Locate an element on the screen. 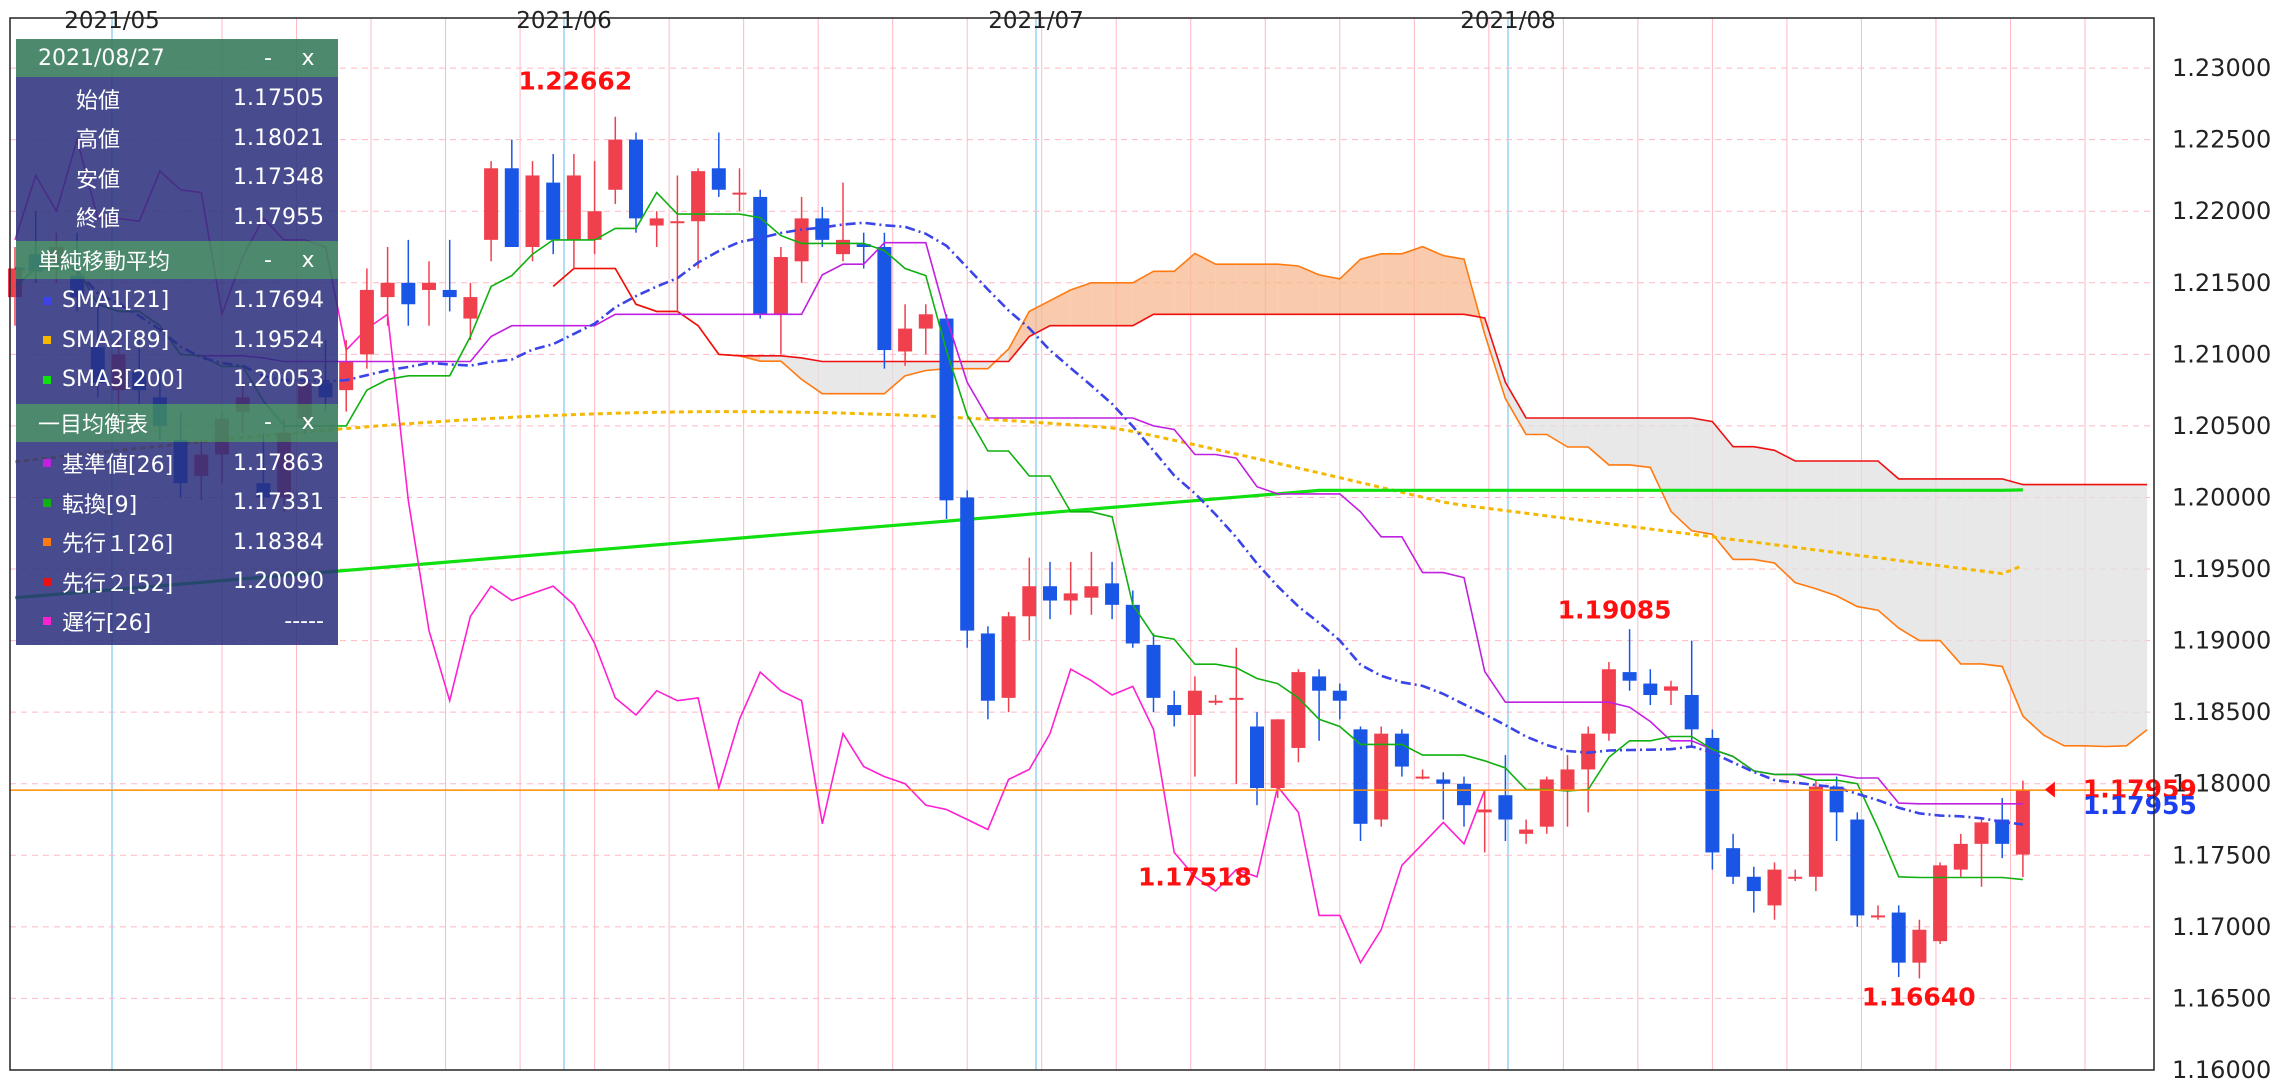 The image size is (2288, 1084). ichimoku-label: 先行１[26] is located at coordinates (118, 545).